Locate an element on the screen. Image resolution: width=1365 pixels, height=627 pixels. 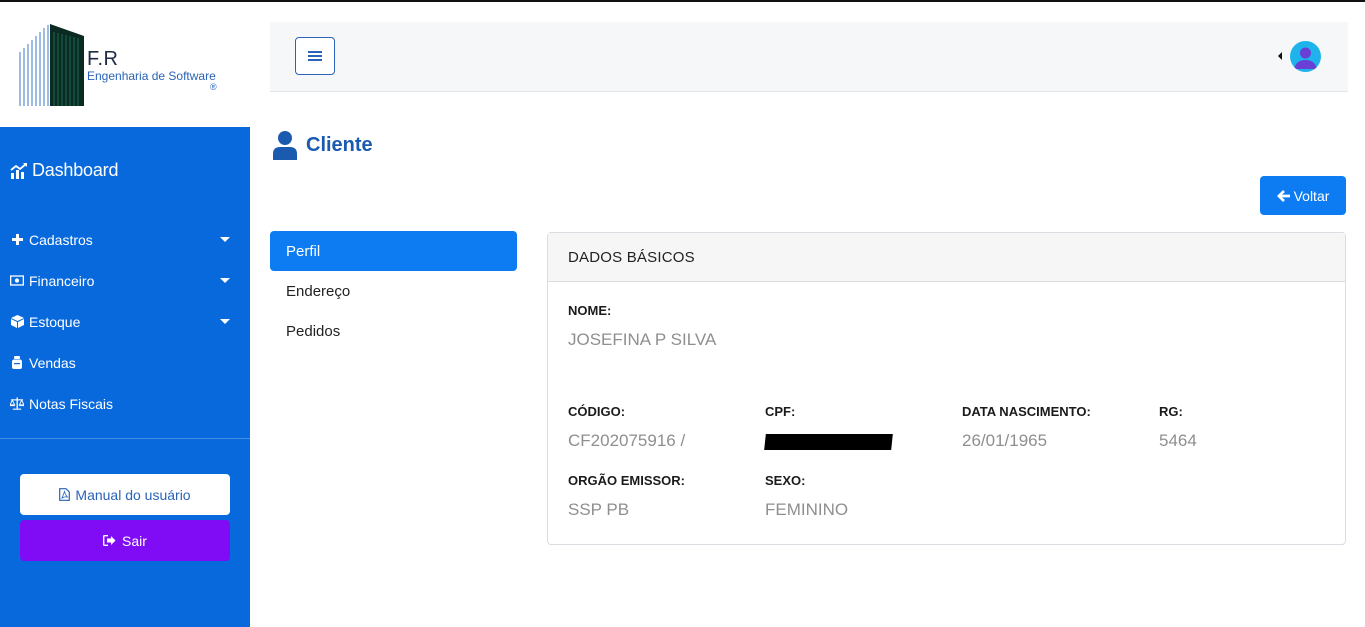
brand-registered-mark: ® is located at coordinates (213, 87).